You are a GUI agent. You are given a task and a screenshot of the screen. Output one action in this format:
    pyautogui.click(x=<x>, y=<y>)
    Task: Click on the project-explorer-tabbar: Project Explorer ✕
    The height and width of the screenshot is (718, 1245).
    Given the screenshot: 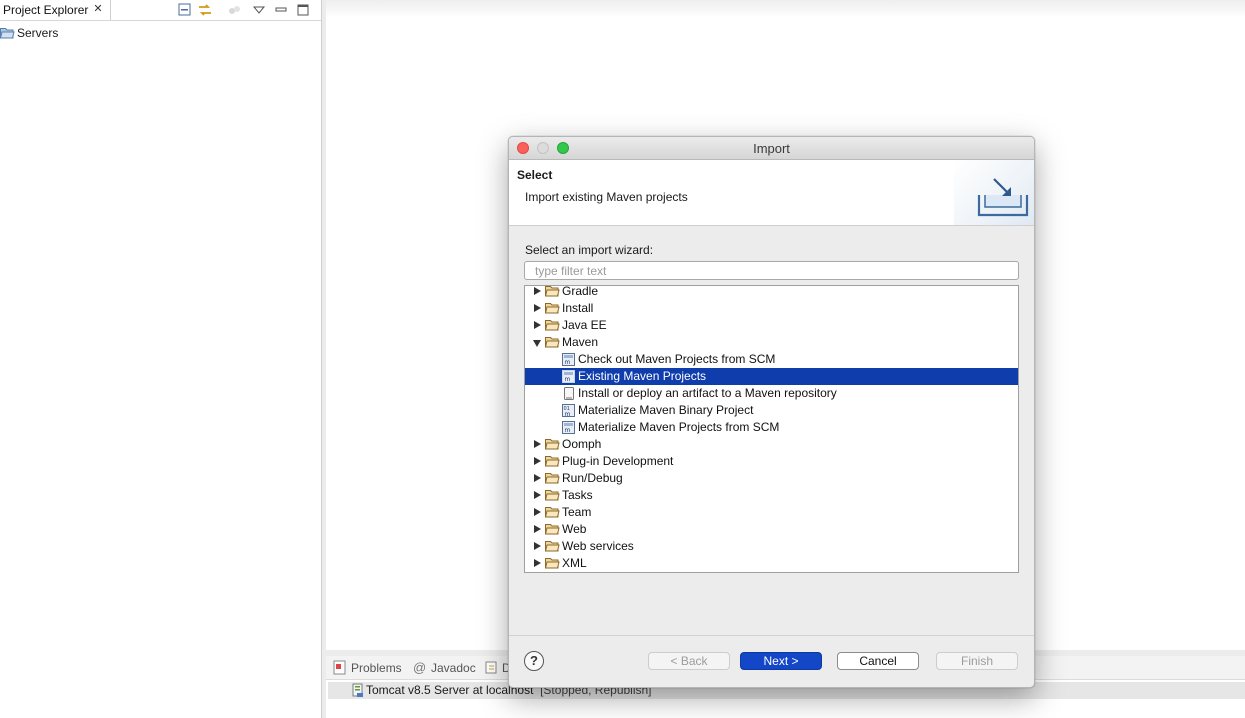 What is the action you would take?
    pyautogui.click(x=160, y=10)
    